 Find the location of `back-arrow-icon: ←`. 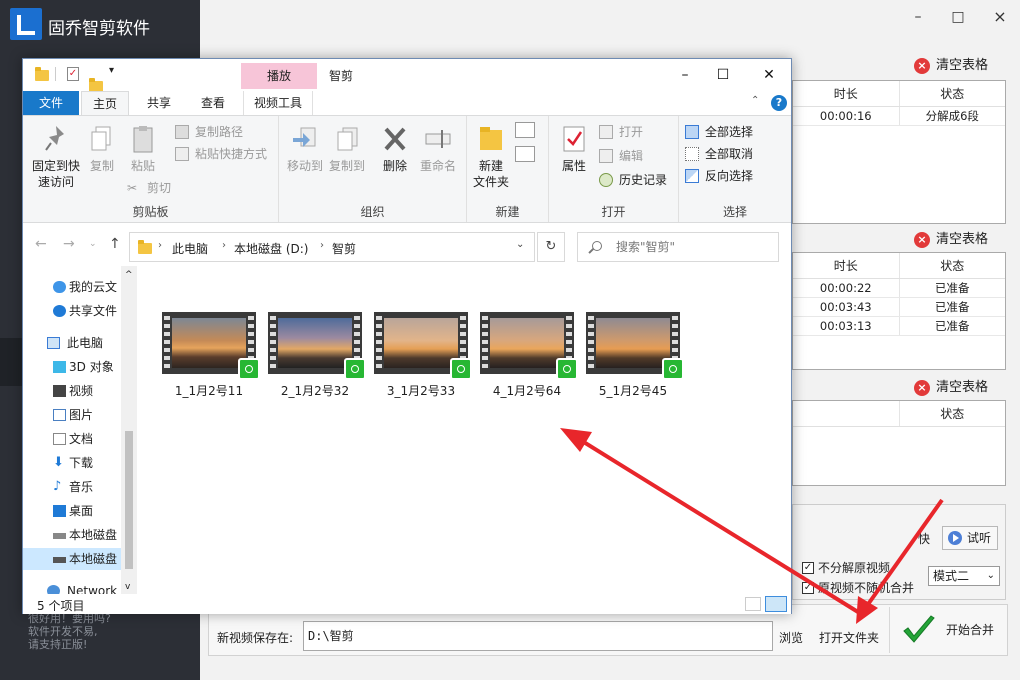

back-arrow-icon: ← is located at coordinates (41, 244).